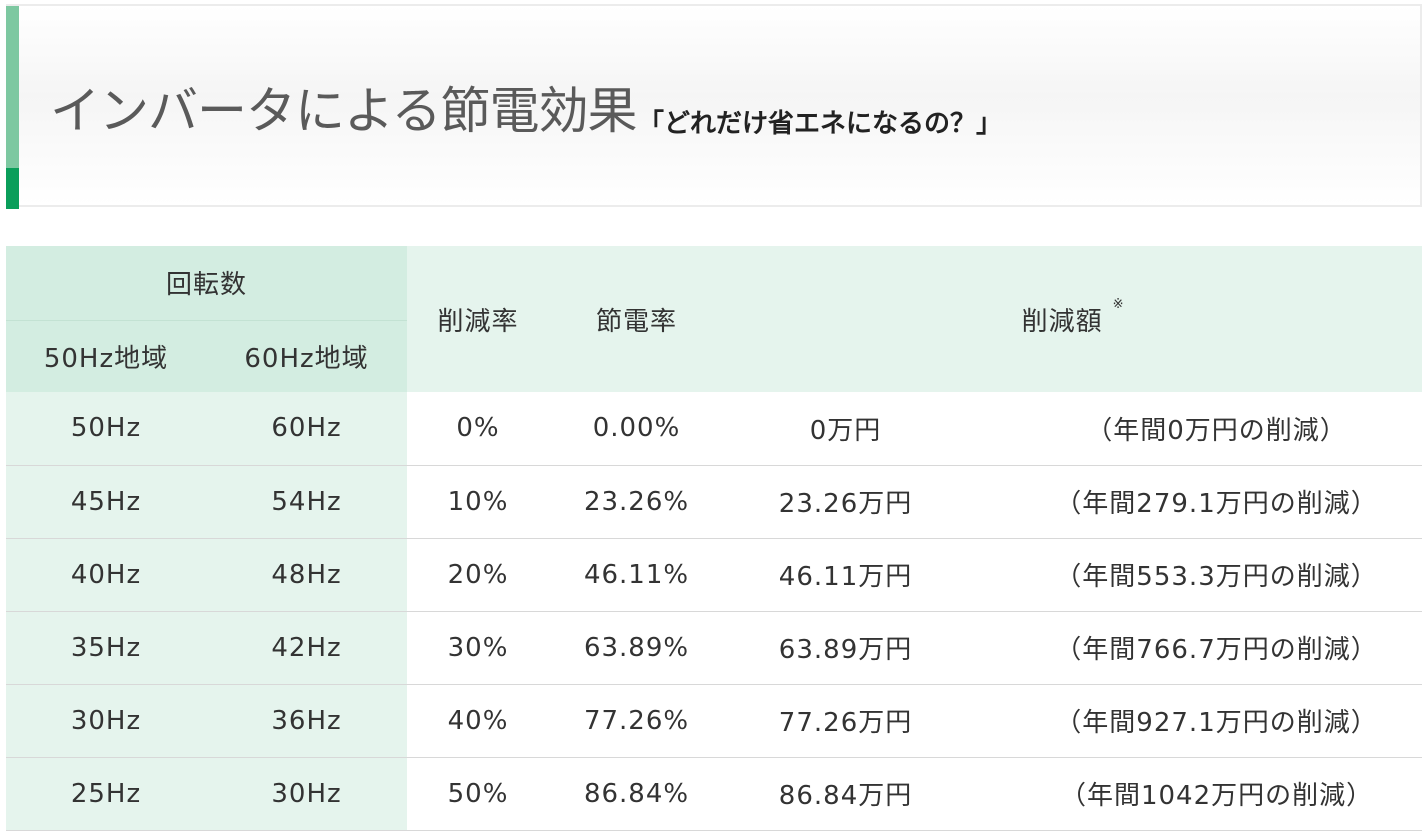 This screenshot has width=1426, height=836. What do you see at coordinates (850, 794) in the screenshot?
I see `cell-amount: 86.84万円` at bounding box center [850, 794].